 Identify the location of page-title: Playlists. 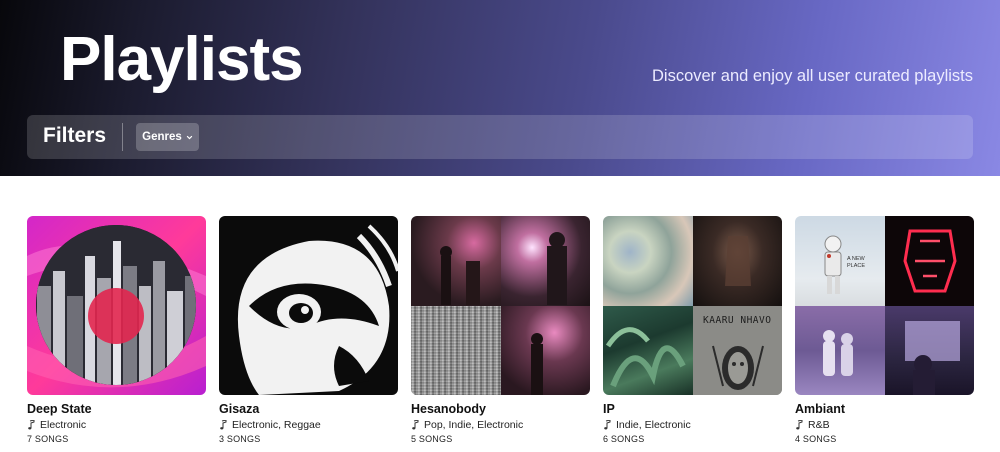
(182, 59).